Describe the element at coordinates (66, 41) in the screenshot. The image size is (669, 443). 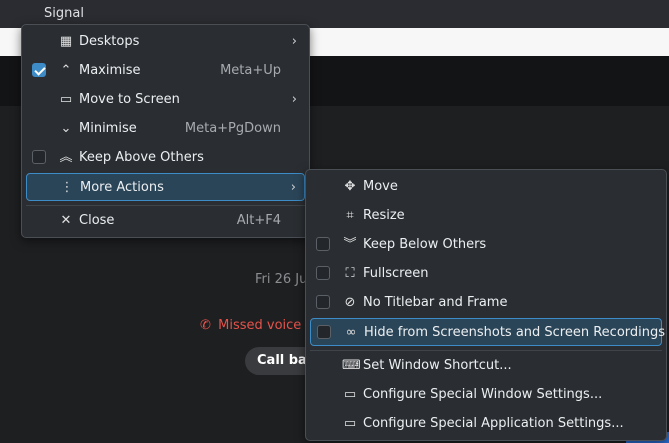
I see `desktops-grid-icon: ▦` at that location.